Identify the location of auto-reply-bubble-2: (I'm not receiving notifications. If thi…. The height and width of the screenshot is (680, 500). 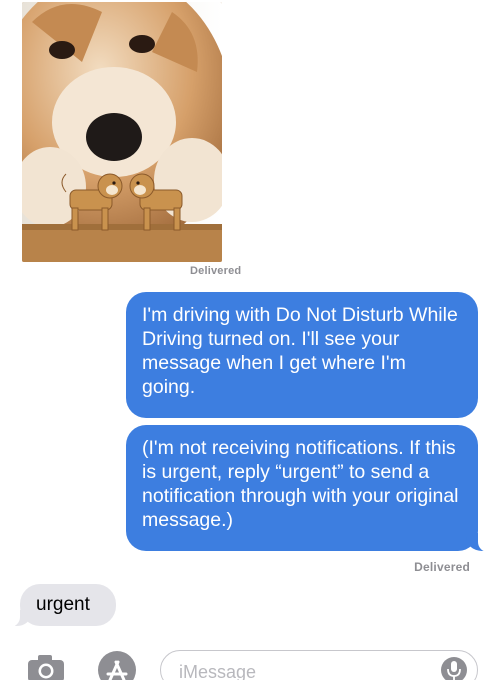
(309, 488).